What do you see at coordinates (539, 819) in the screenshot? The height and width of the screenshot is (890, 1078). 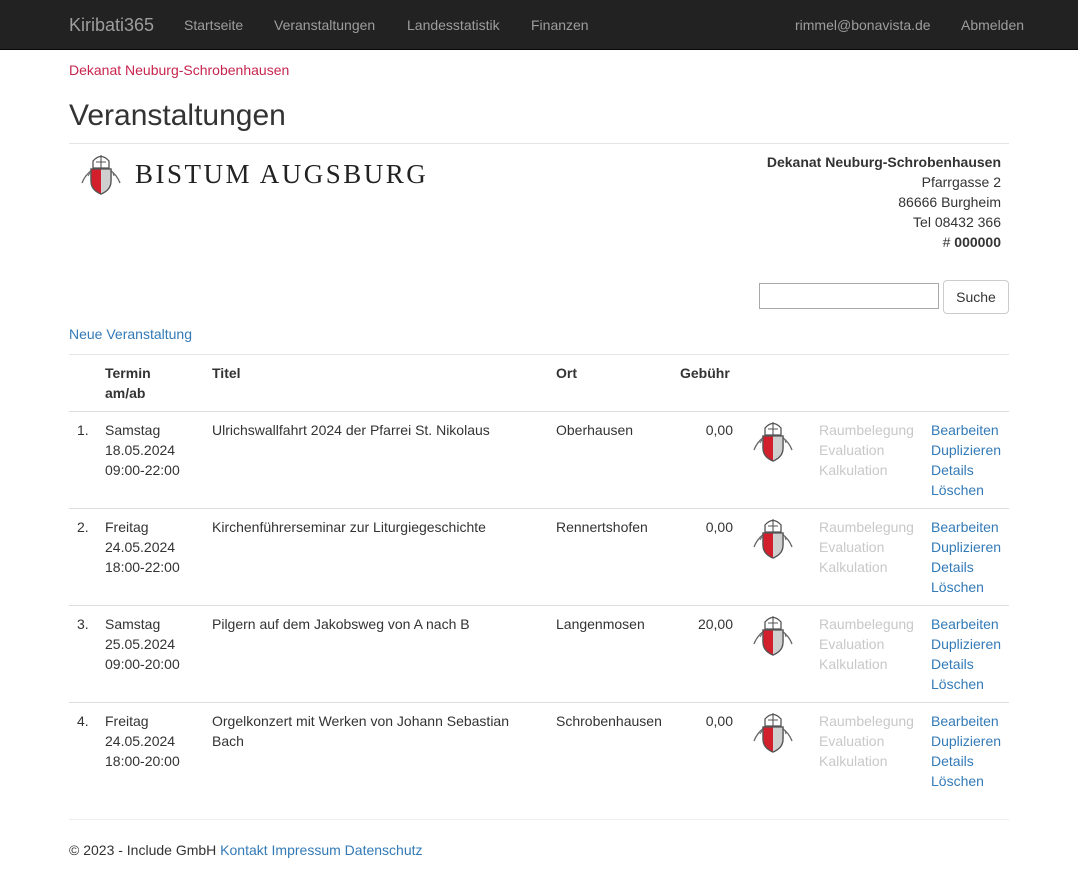 I see `footer-divider` at bounding box center [539, 819].